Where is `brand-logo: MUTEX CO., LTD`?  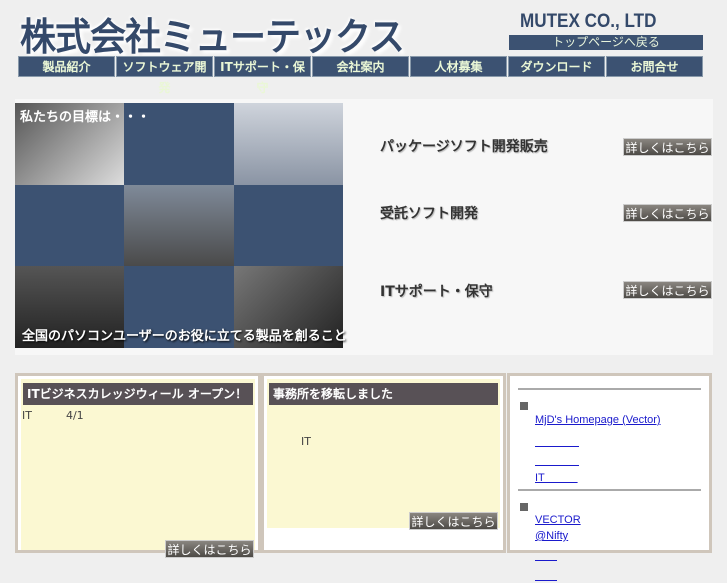
brand-logo: MUTEX CO., LTD is located at coordinates (588, 21).